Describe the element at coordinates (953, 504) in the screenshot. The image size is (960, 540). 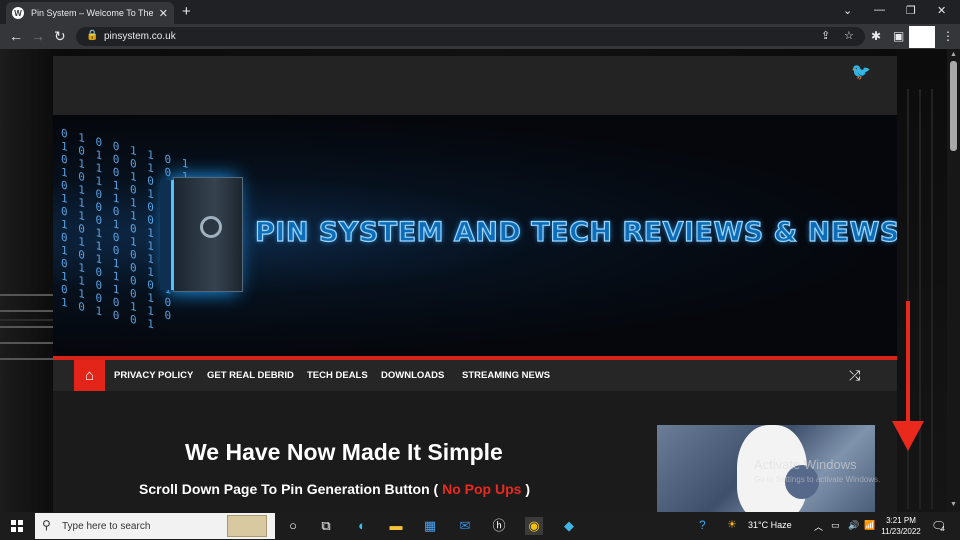
I see `scroll-down-icon: ▼` at that location.